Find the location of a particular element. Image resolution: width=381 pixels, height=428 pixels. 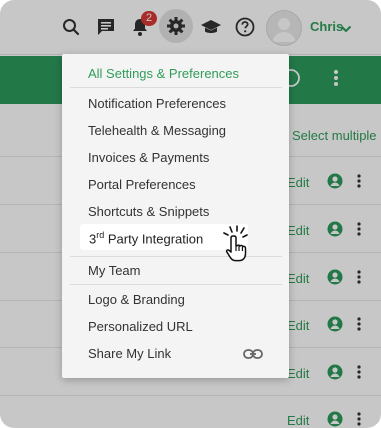

menu-item-shortcuts-snippets: Shortcuts & Snippets is located at coordinates (148, 211).